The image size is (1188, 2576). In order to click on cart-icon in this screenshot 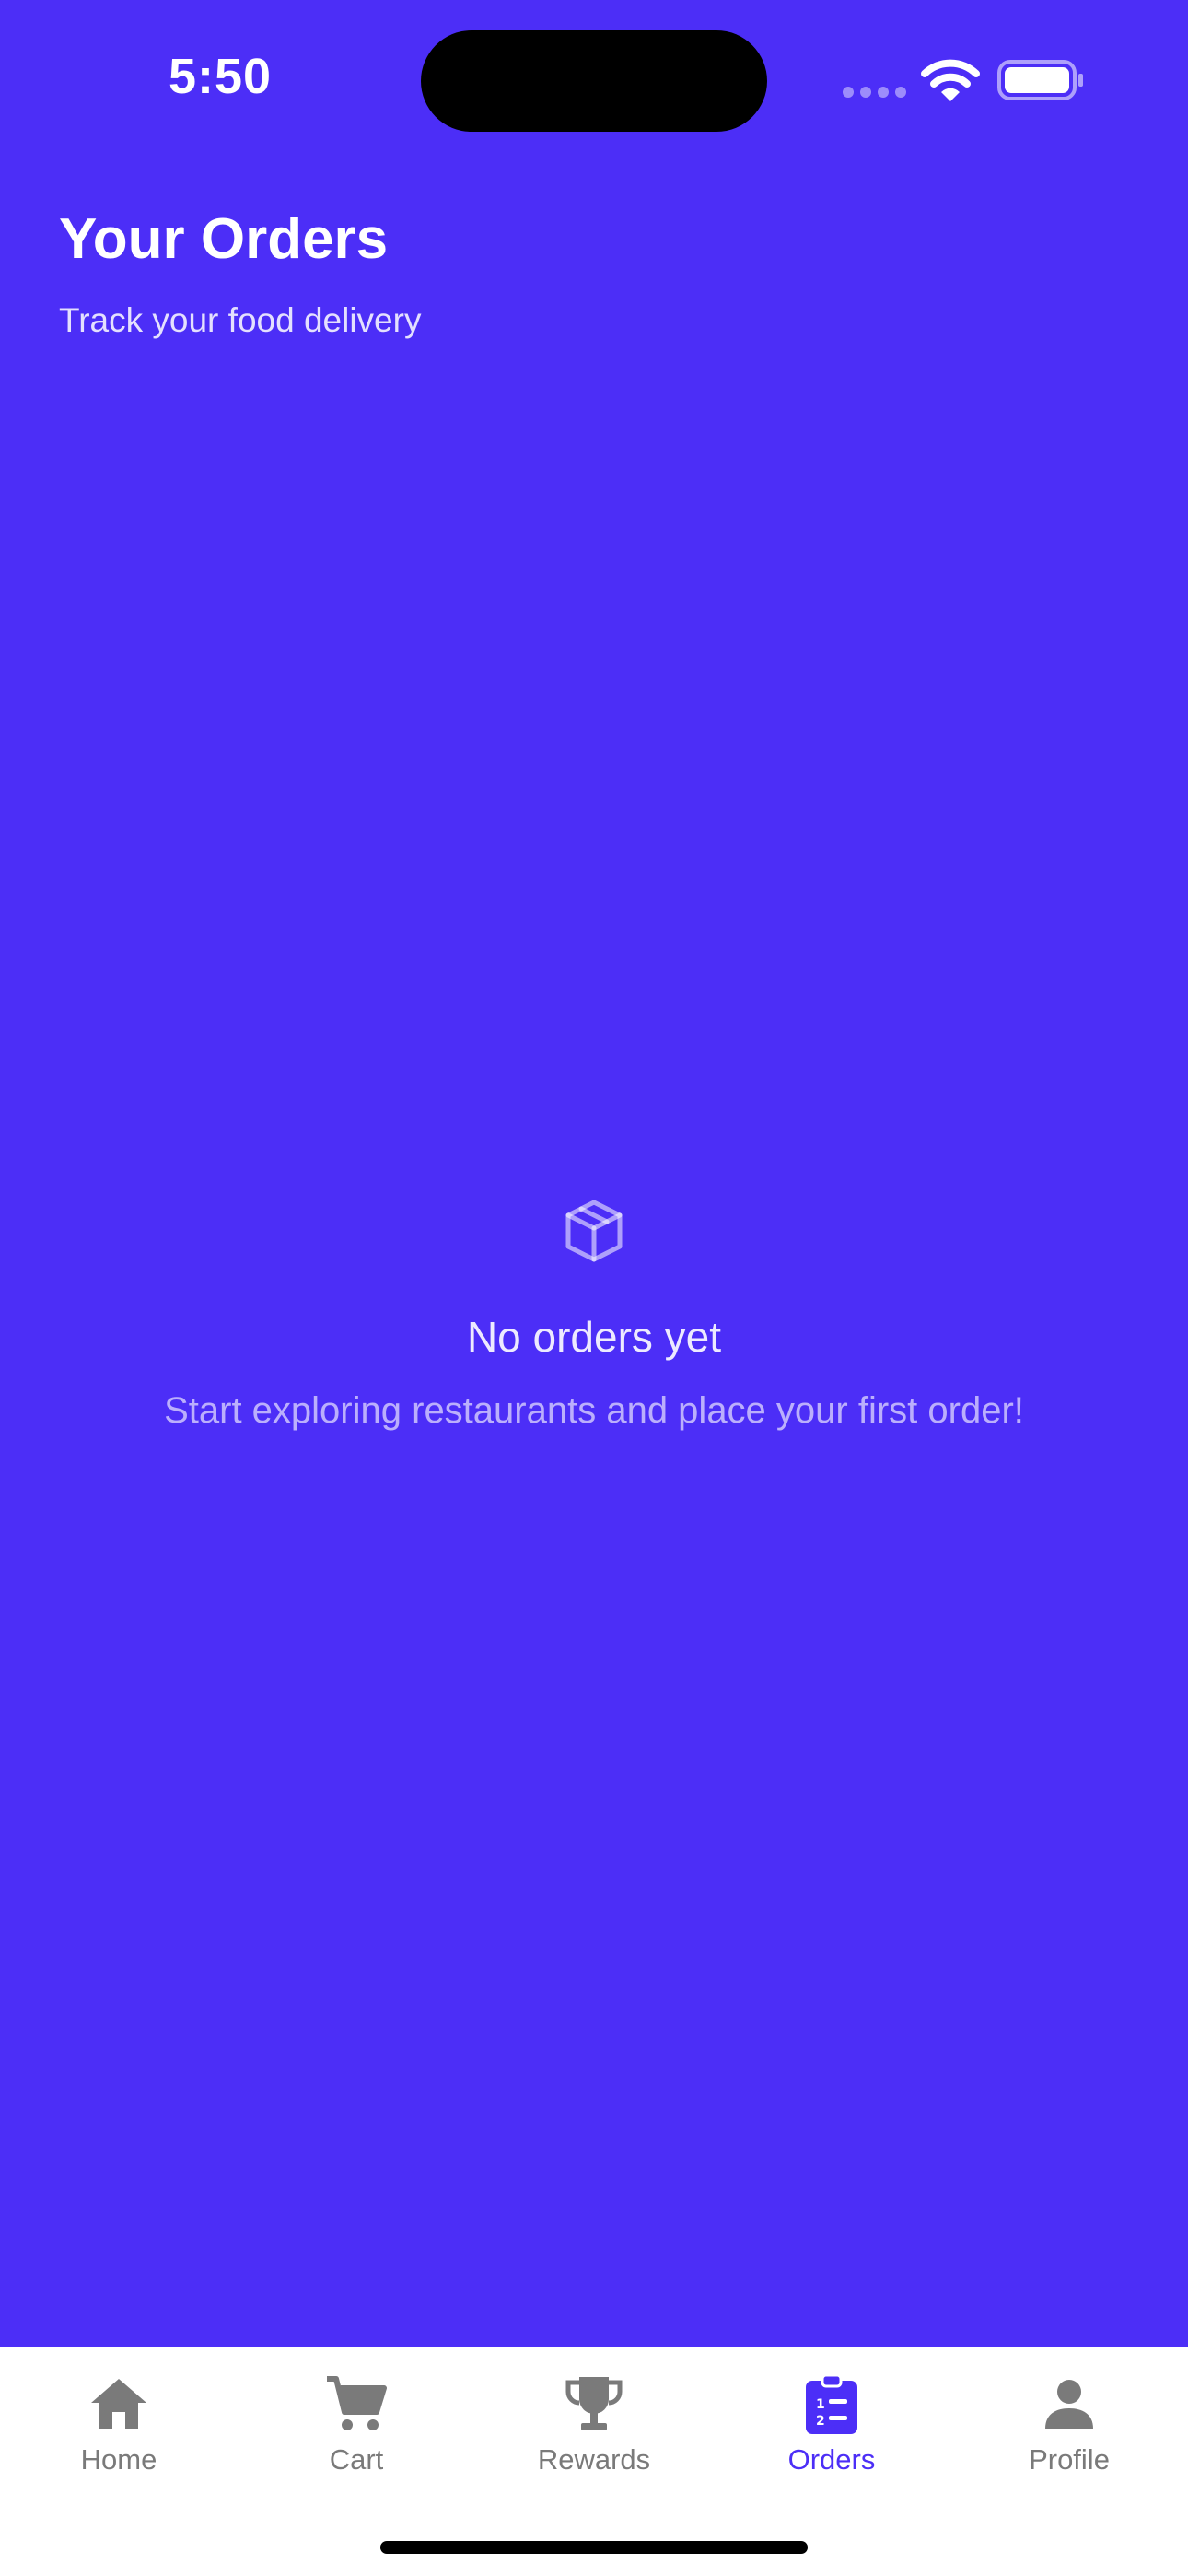, I will do `click(357, 2403)`.